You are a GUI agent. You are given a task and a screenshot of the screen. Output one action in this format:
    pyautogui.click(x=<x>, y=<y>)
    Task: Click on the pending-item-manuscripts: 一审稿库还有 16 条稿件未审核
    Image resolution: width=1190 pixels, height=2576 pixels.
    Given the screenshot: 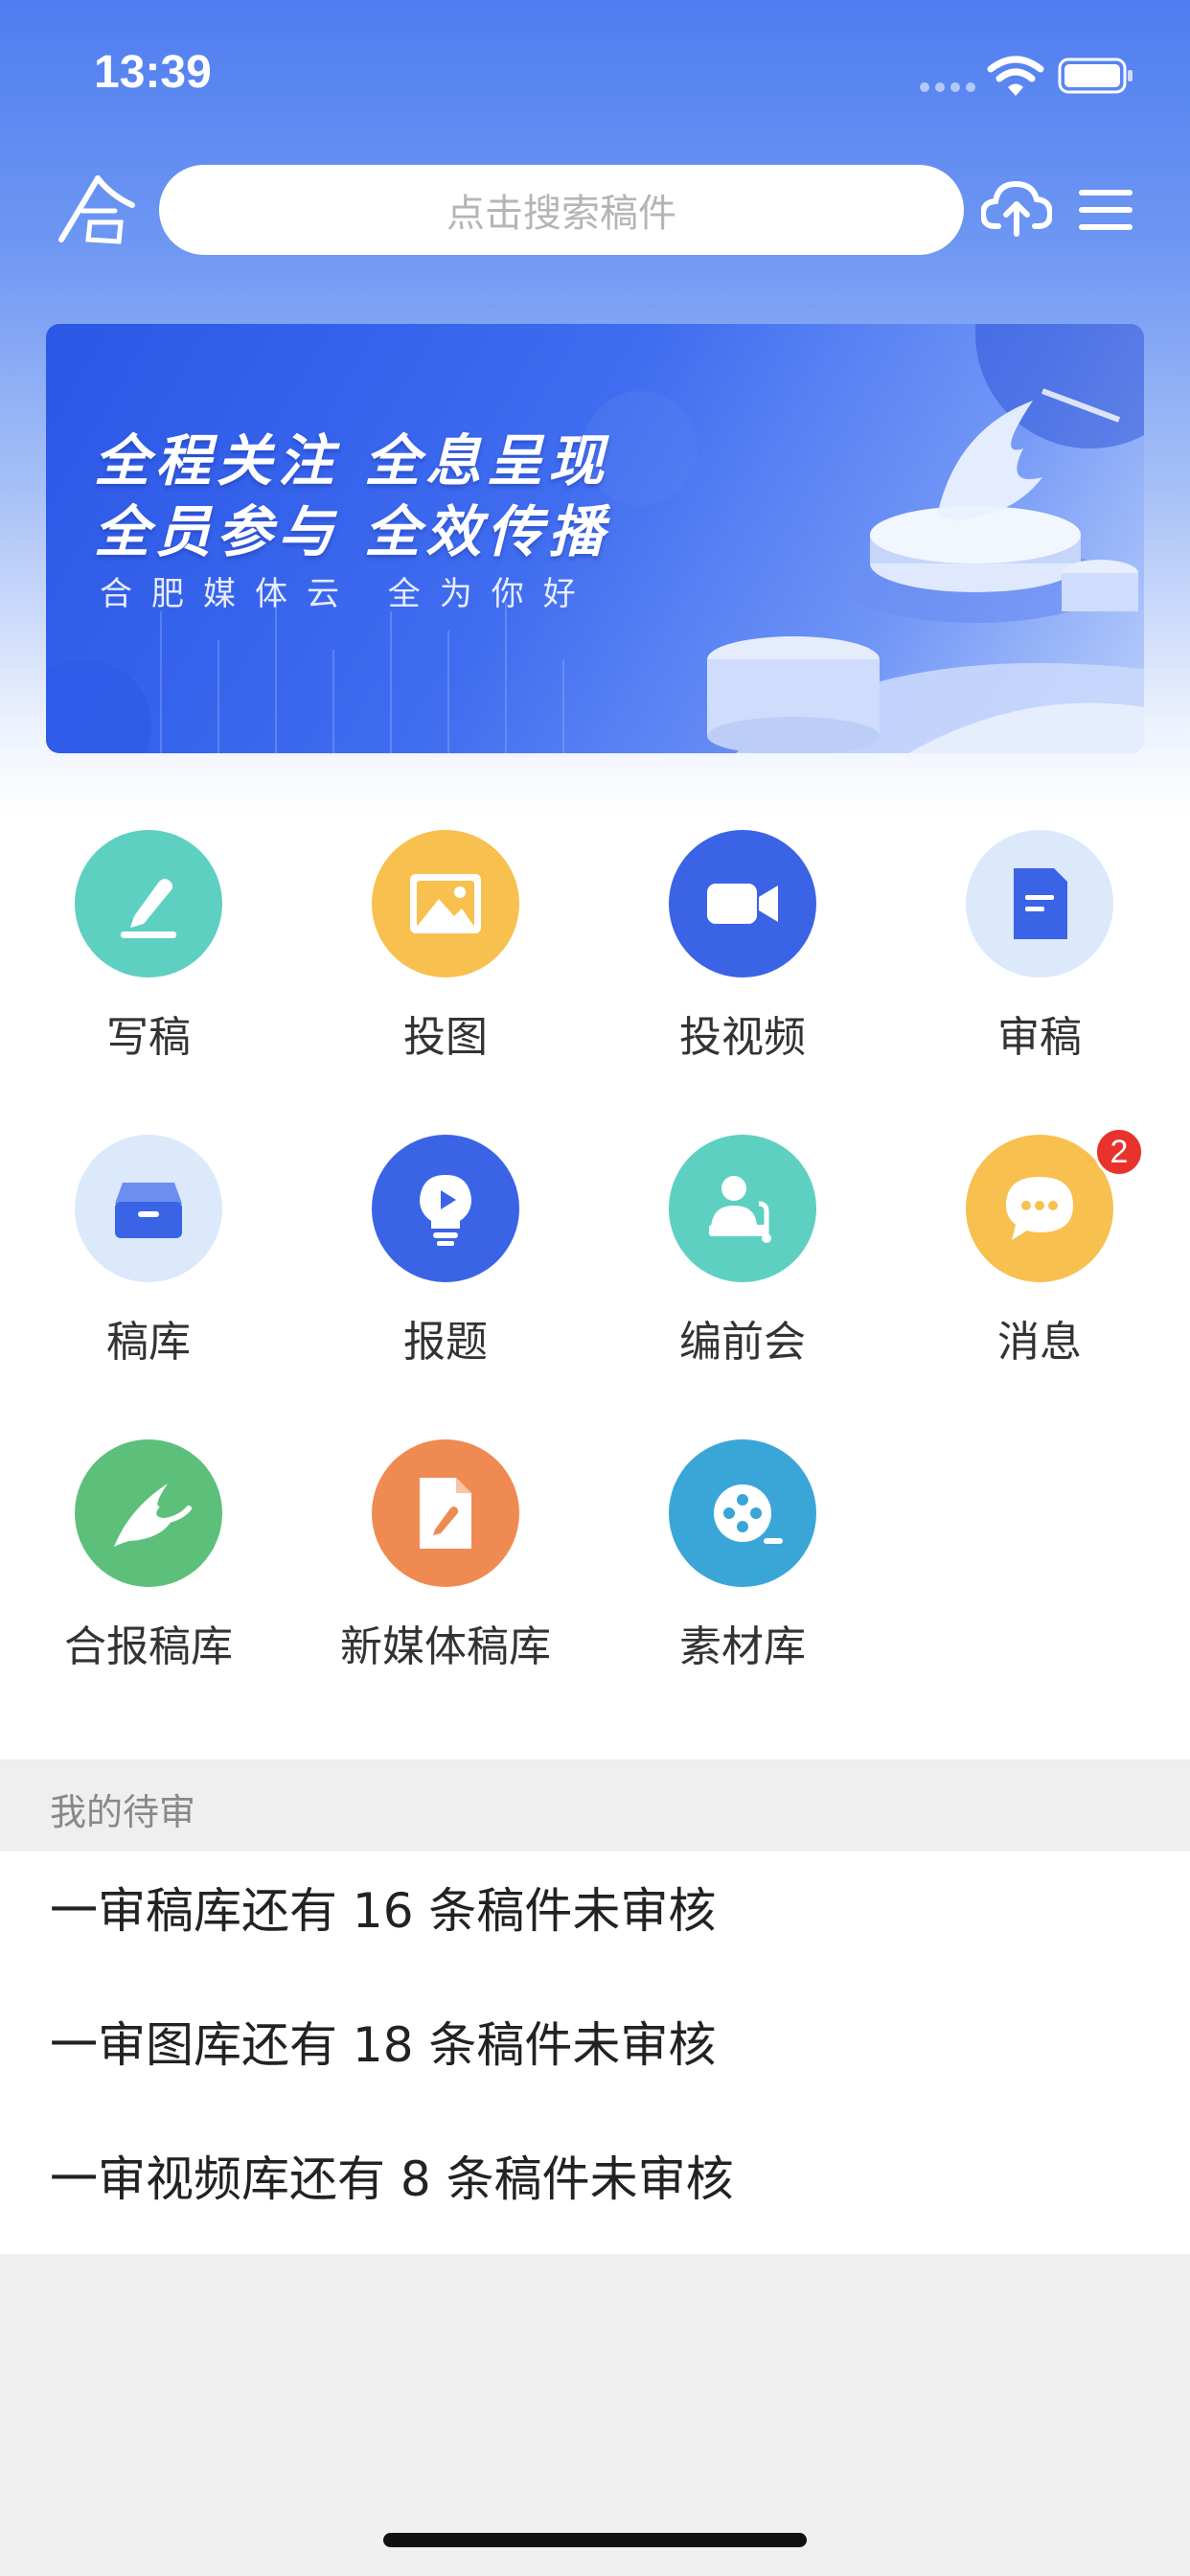 What is the action you would take?
    pyautogui.click(x=383, y=1907)
    